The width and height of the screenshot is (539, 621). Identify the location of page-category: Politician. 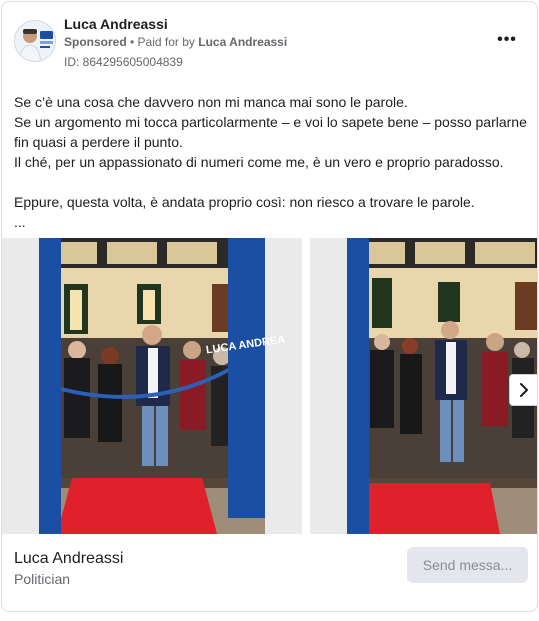
(42, 579).